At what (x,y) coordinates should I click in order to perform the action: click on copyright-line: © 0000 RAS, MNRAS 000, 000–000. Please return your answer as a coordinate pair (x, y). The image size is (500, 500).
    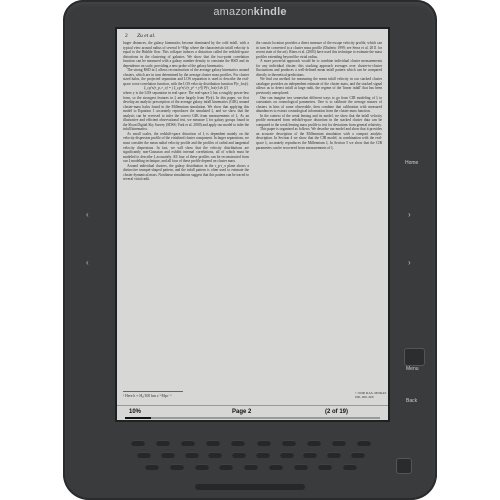
    Looking at the image, I should click on (371, 395).